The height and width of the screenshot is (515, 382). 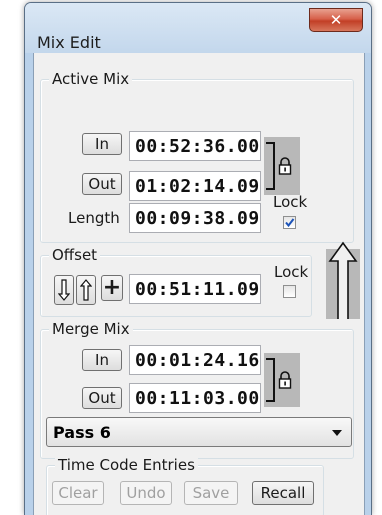 I want to click on merge-out-label: Out, so click(x=102, y=398).